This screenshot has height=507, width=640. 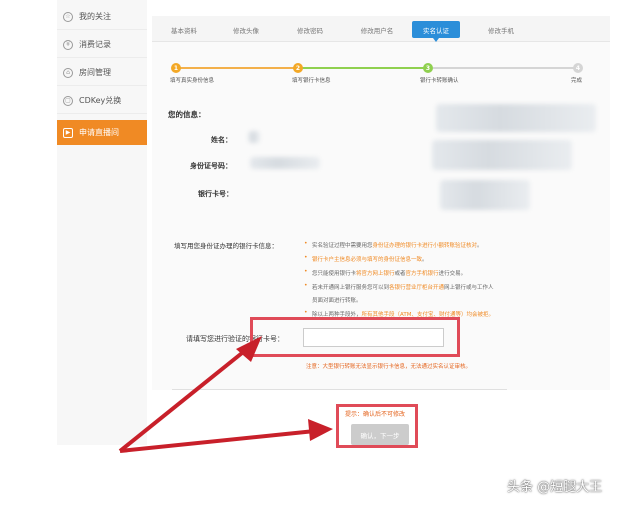 What do you see at coordinates (320, 430) in the screenshot?
I see `arrowhead-to-button` at bounding box center [320, 430].